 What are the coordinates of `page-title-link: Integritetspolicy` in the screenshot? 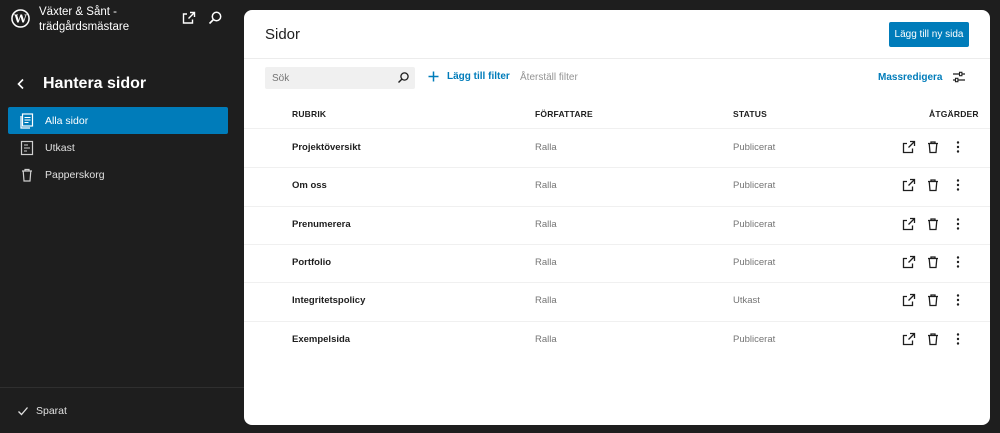 It's located at (328, 300).